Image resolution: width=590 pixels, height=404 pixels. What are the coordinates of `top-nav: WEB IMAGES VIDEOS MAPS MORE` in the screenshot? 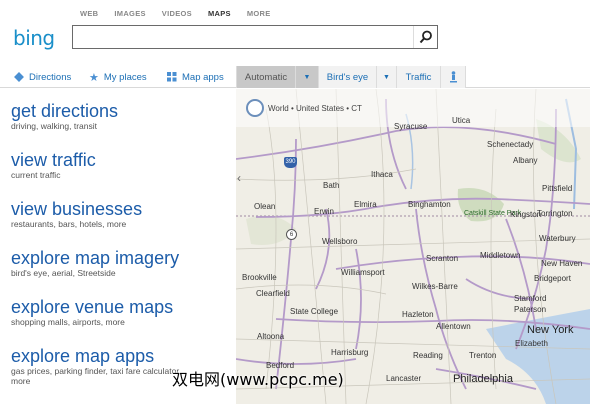 It's located at (183, 13).